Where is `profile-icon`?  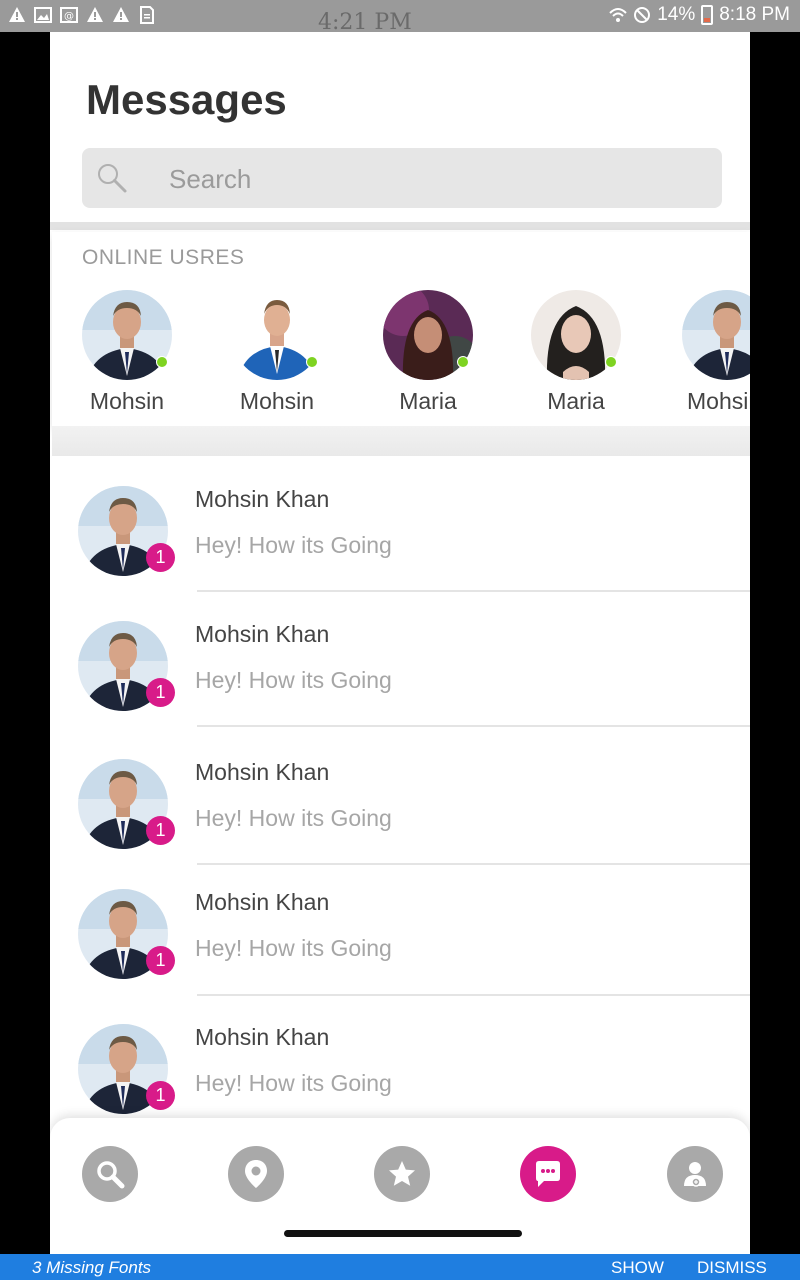 profile-icon is located at coordinates (695, 1174).